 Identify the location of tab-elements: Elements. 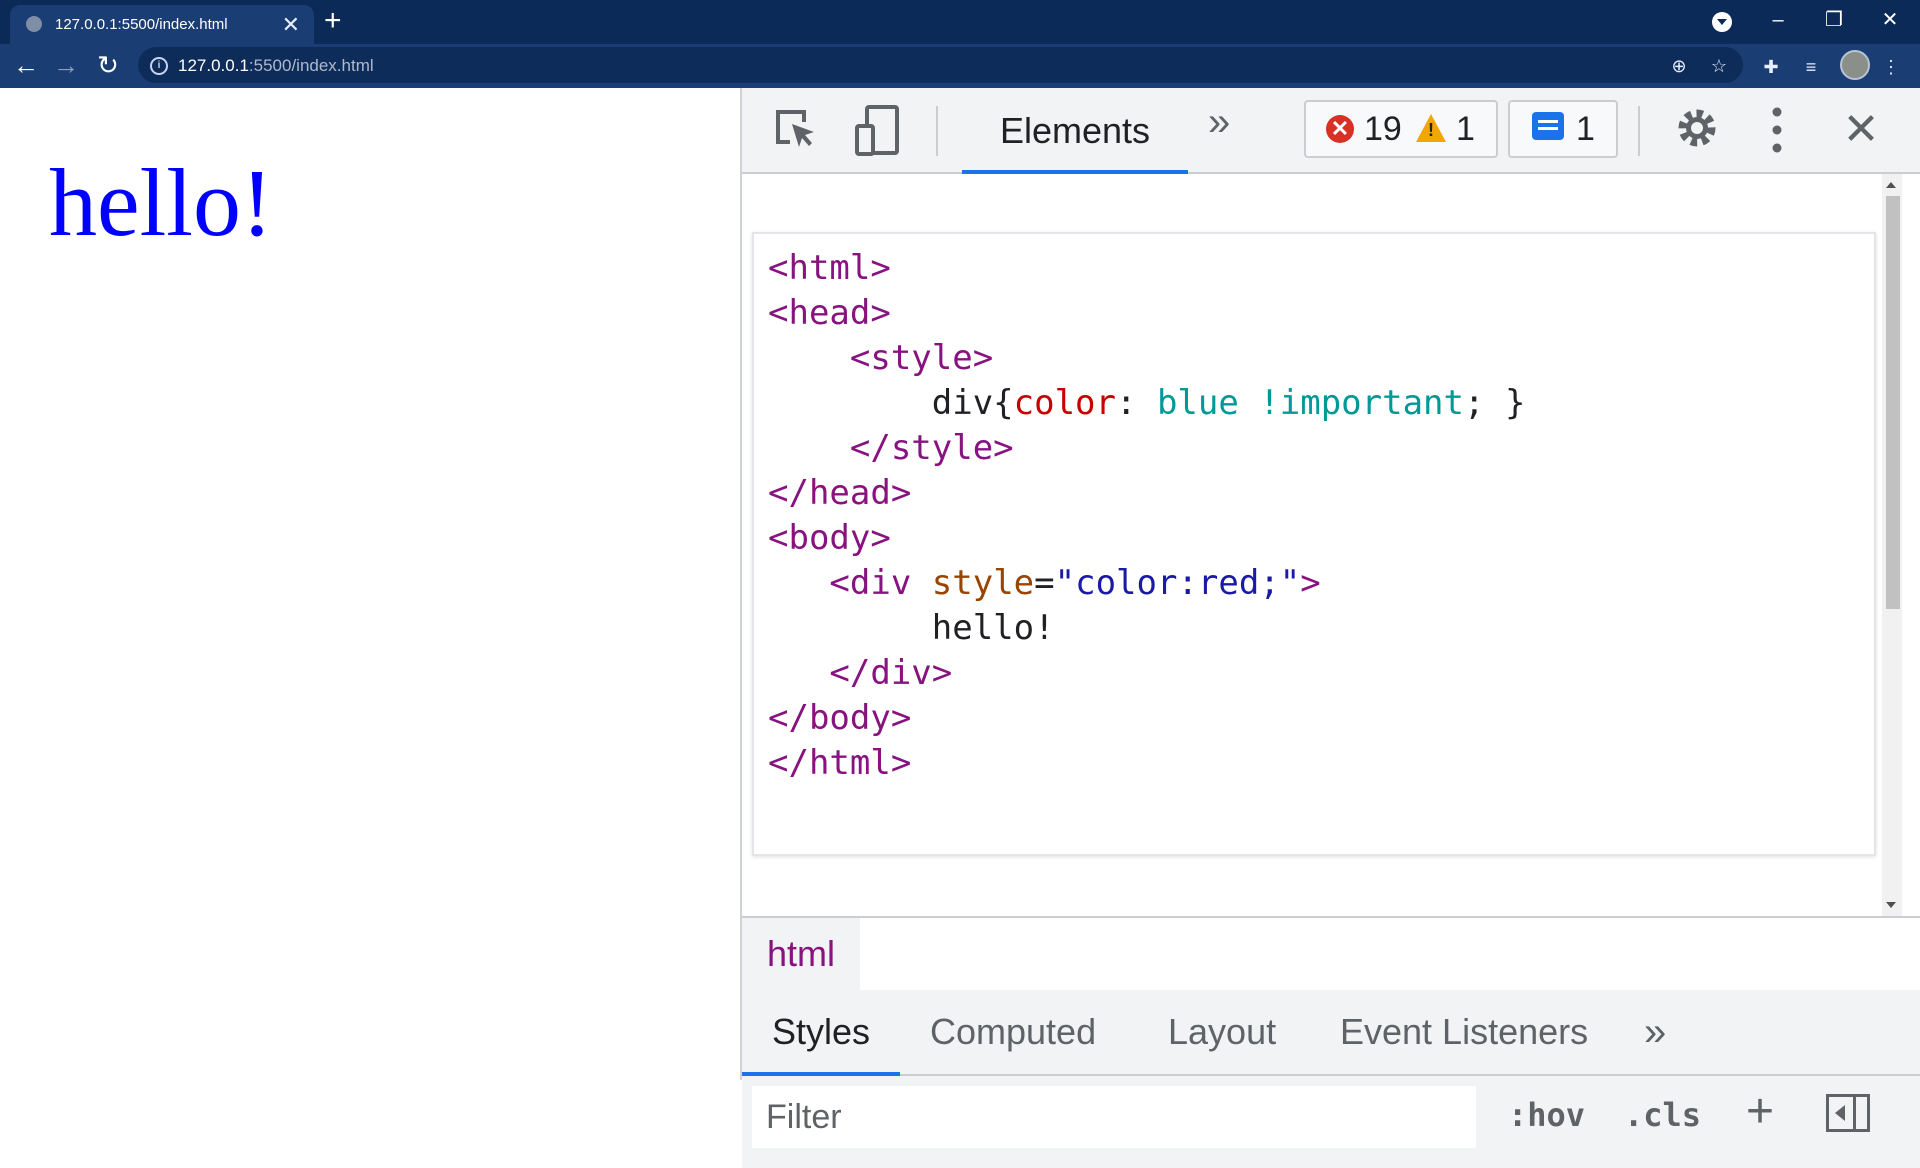
(1075, 131).